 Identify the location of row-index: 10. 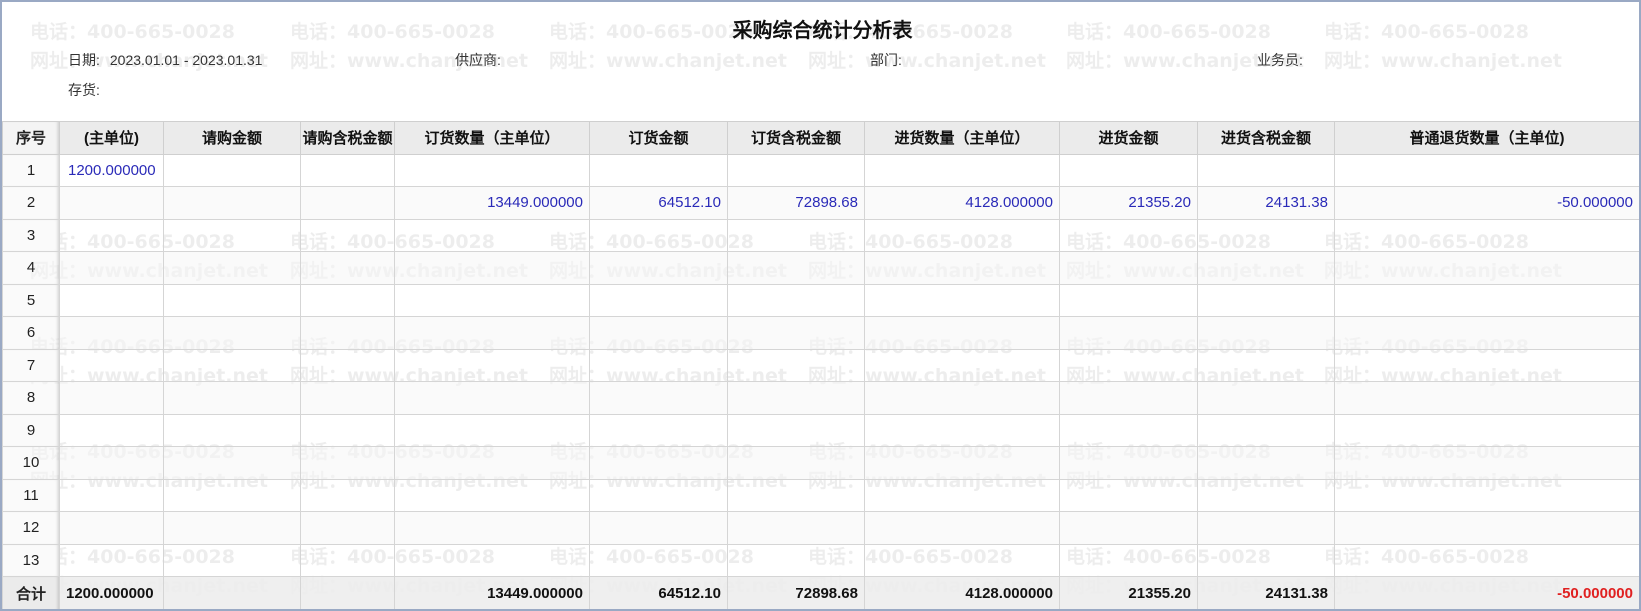
(31, 463).